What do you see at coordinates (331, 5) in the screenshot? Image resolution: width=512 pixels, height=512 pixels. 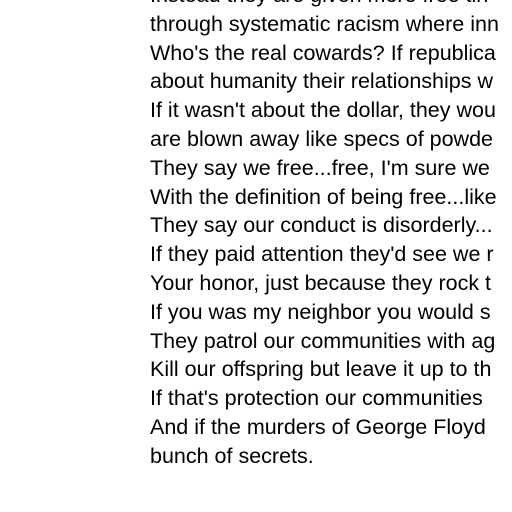 I see `text-line: Instead they are given more free tin` at bounding box center [331, 5].